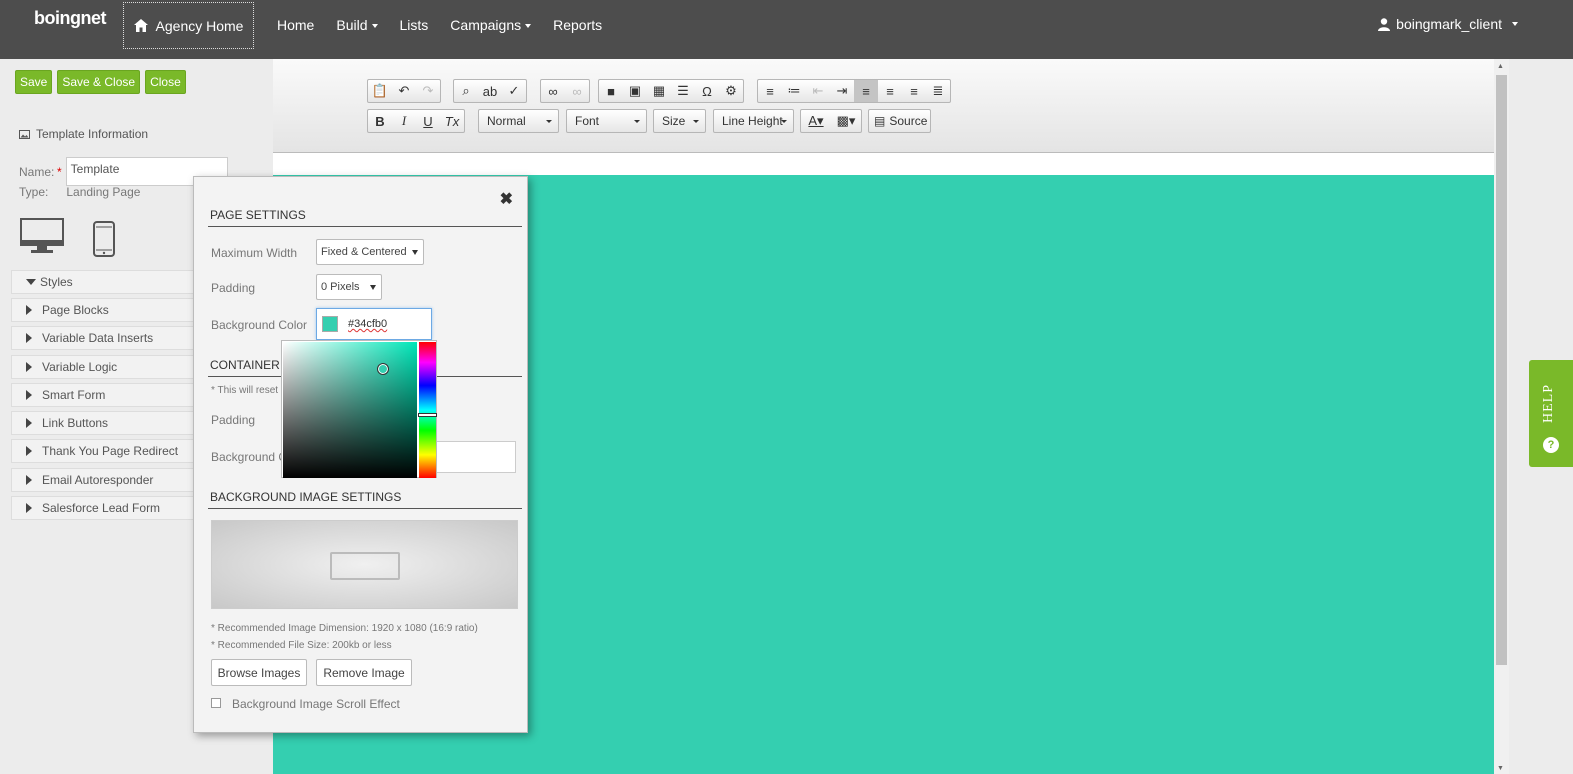 This screenshot has height=774, width=1573. I want to click on replace-icon: ab, so click(490, 91).